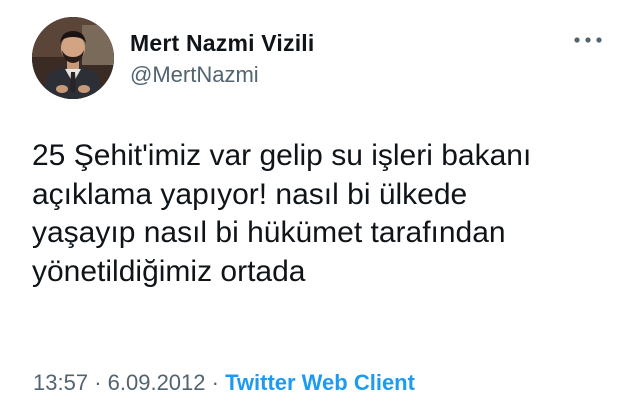 Image resolution: width=635 pixels, height=410 pixels. I want to click on tweet-source-link: Twitter Web Client, so click(320, 382).